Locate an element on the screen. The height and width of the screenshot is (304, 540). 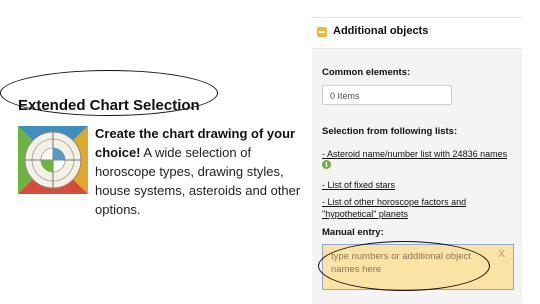
hypothetical-planets-link: "hypothetical" planets is located at coordinates (365, 214).